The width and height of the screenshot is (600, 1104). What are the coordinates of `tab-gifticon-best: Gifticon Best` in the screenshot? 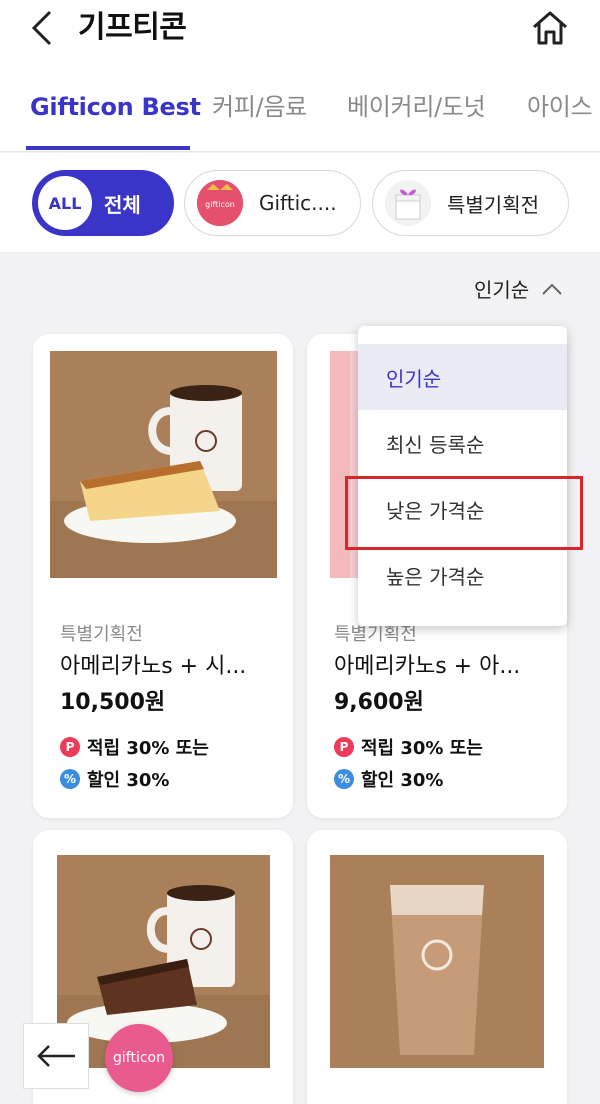 It's located at (115, 107).